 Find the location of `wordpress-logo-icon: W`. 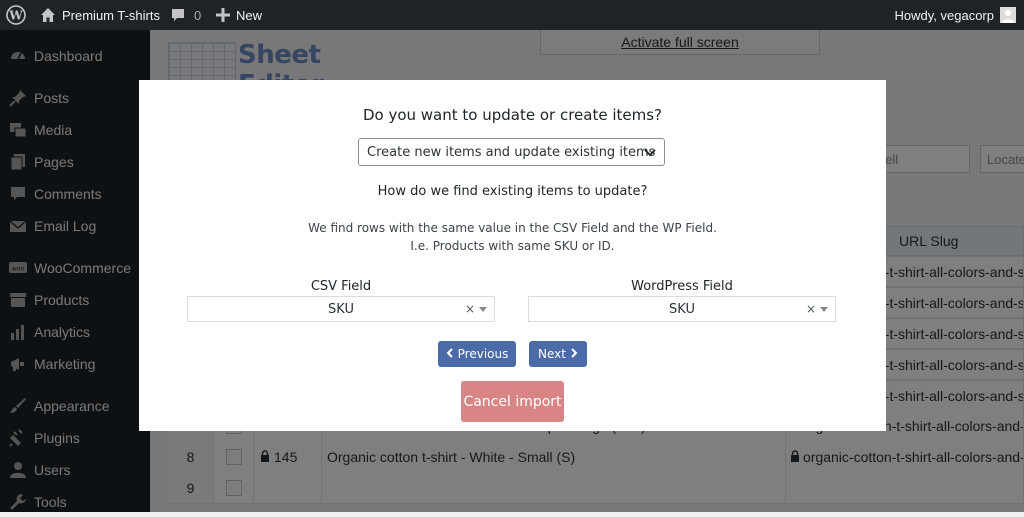

wordpress-logo-icon: W is located at coordinates (16, 15).